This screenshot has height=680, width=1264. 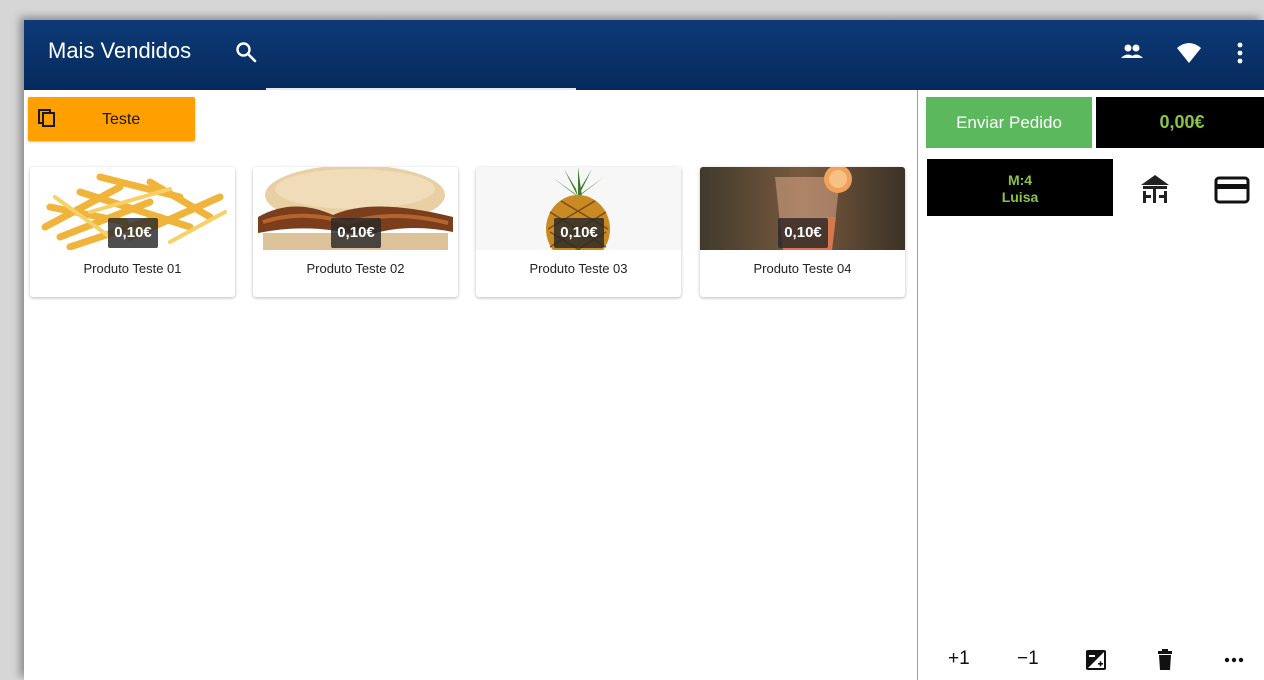 I want to click on order-actions-bar: +1 −1, so click(x=1091, y=660).